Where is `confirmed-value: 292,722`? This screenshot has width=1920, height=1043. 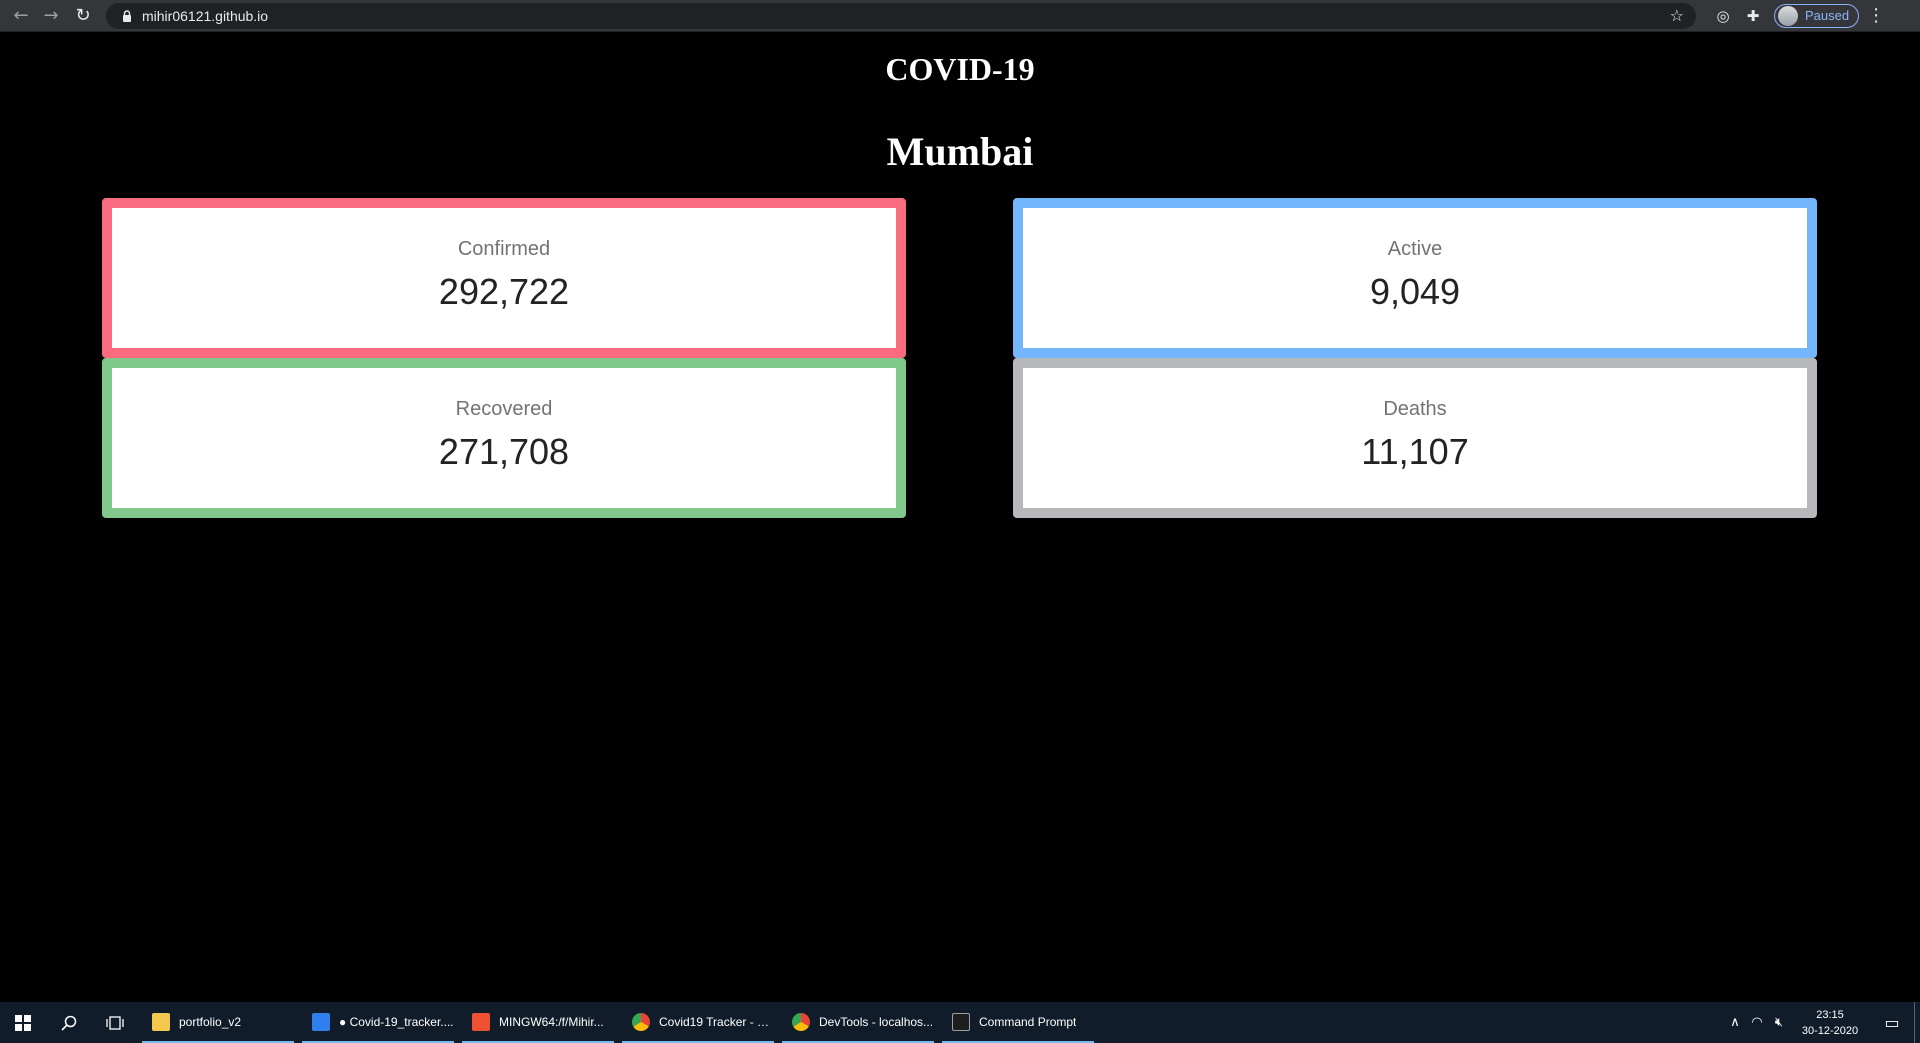
confirmed-value: 292,722 is located at coordinates (504, 291).